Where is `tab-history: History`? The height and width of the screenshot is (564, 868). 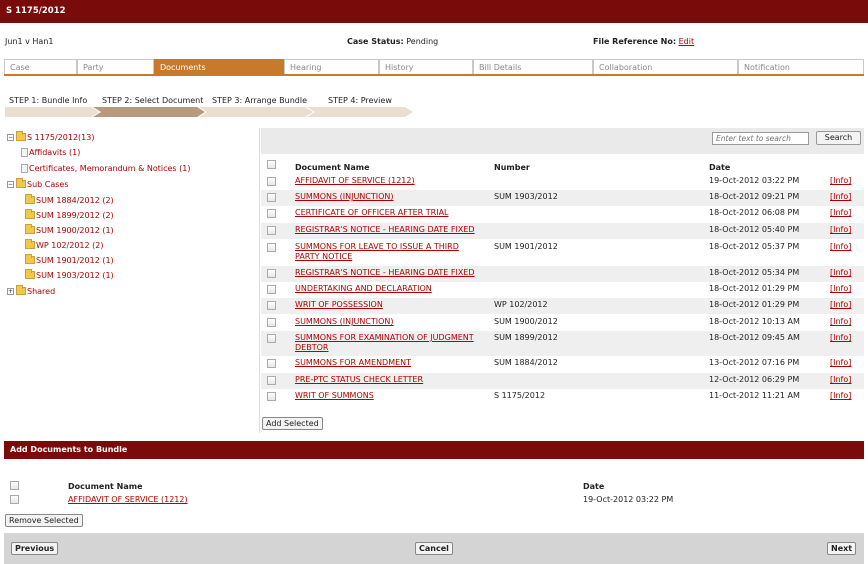
tab-history: History is located at coordinates (426, 66).